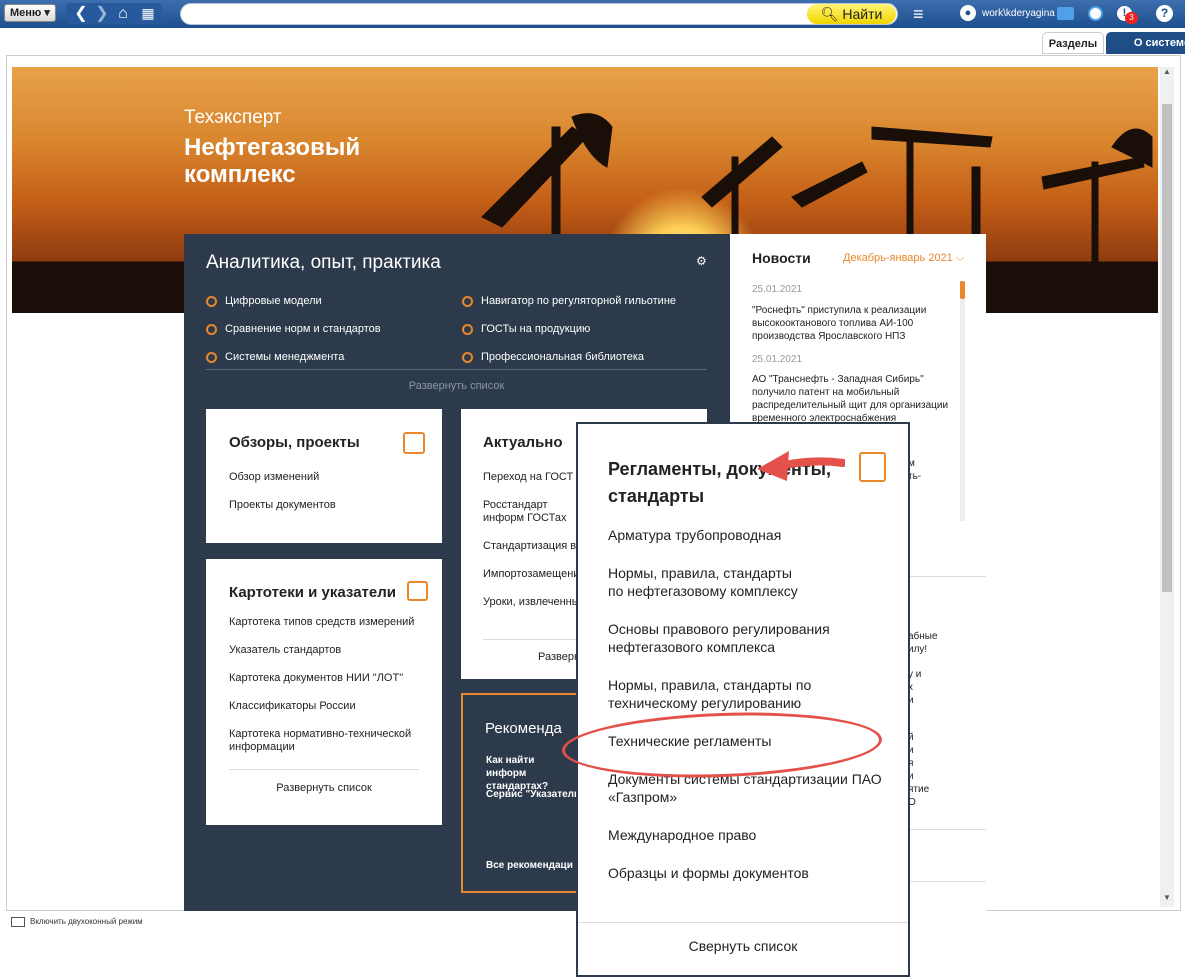 The width and height of the screenshot is (1185, 977). What do you see at coordinates (919, 789) in the screenshot?
I see `news-fragment: ятие` at bounding box center [919, 789].